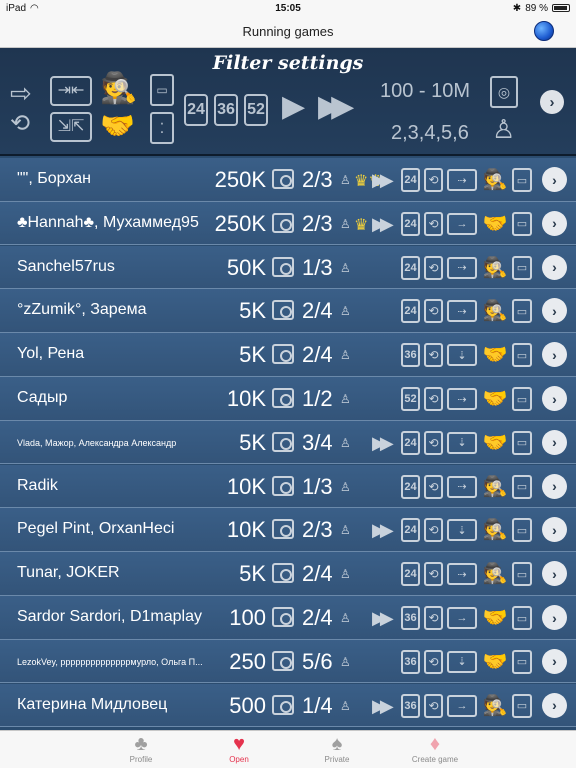  Describe the element at coordinates (196, 110) in the screenshot. I see `deck-24-tile: 24` at that location.